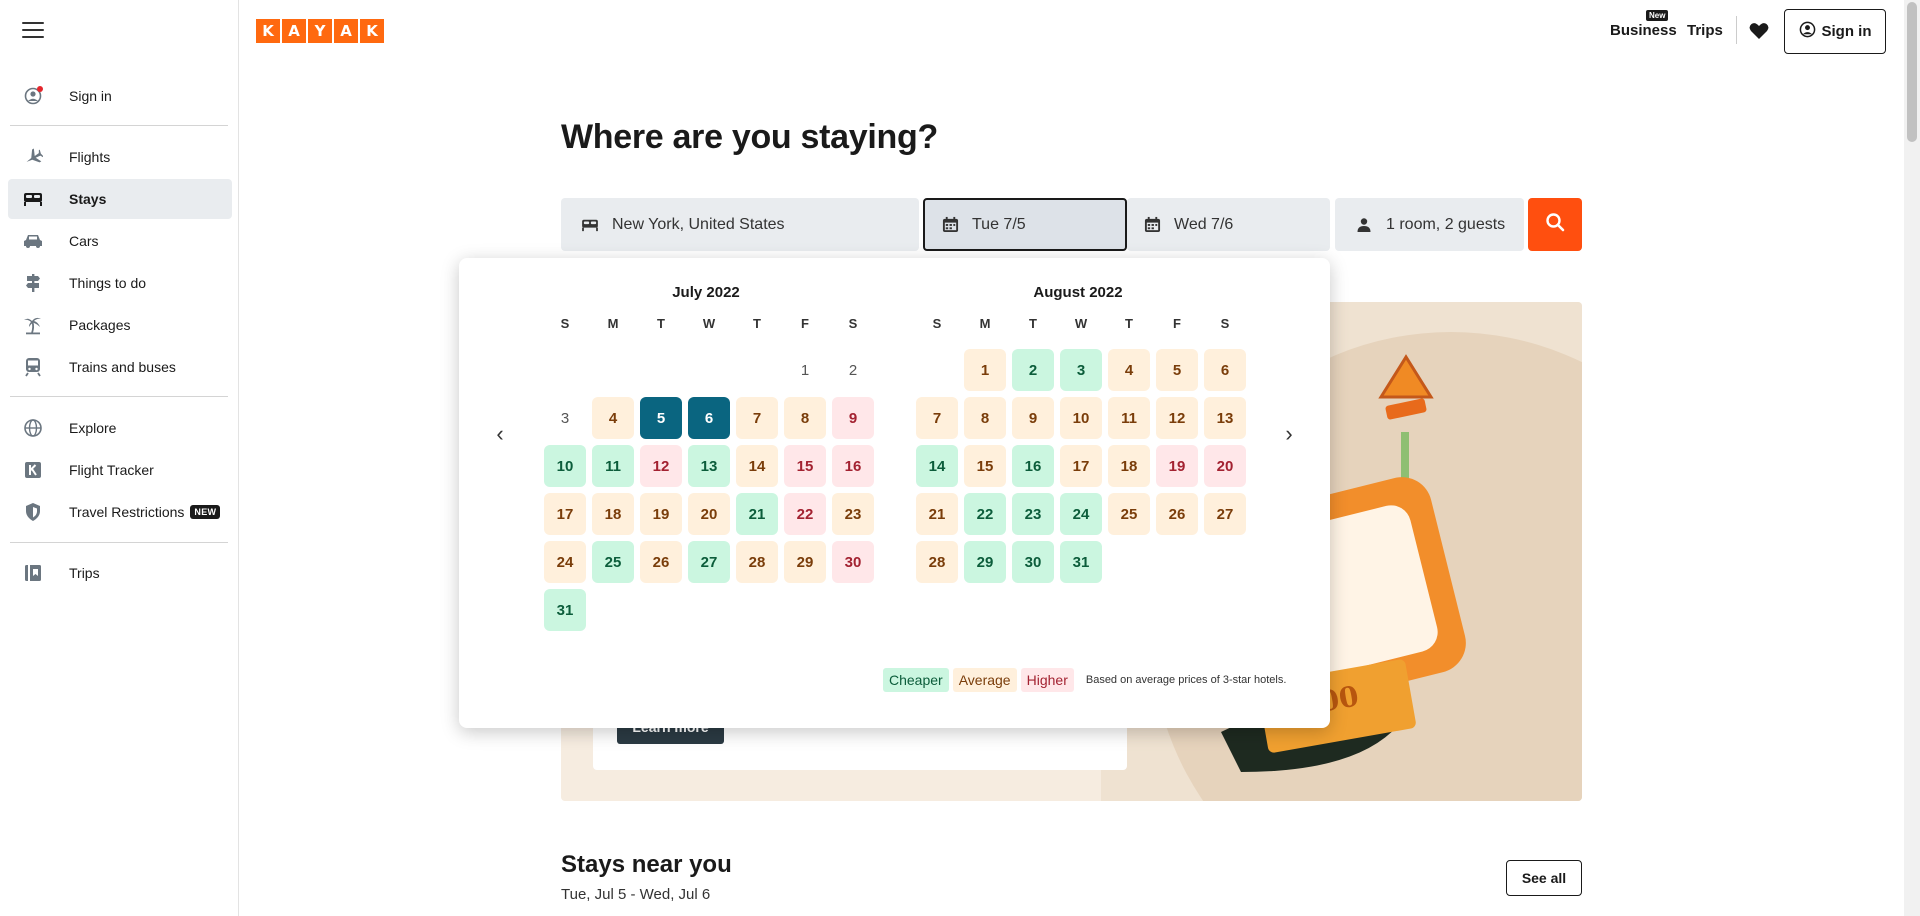 The height and width of the screenshot is (916, 1920). What do you see at coordinates (1225, 370) in the screenshot?
I see `calendar-day: 6` at bounding box center [1225, 370].